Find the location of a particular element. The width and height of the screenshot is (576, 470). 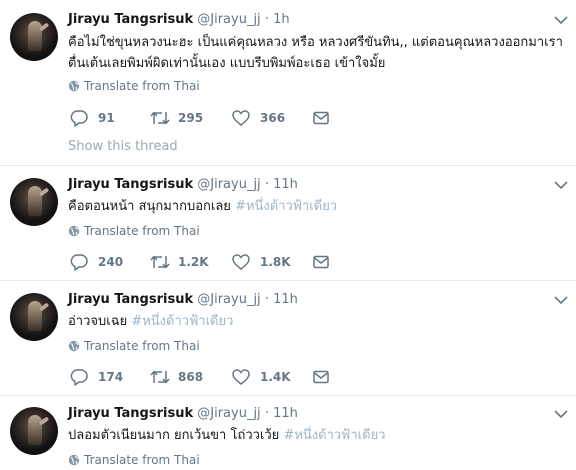

tweet-text: อ่าวจบเฉย #หนึ่งด้าวฟ้าเดียว is located at coordinates (150, 321).